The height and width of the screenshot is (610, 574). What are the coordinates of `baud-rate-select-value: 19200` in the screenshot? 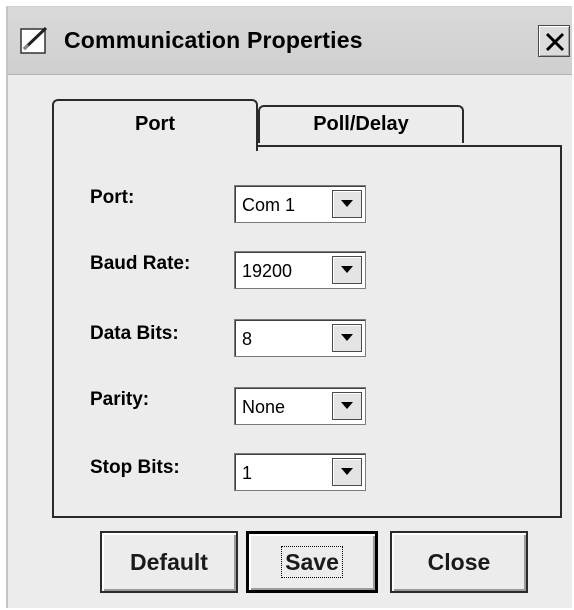 It's located at (267, 271).